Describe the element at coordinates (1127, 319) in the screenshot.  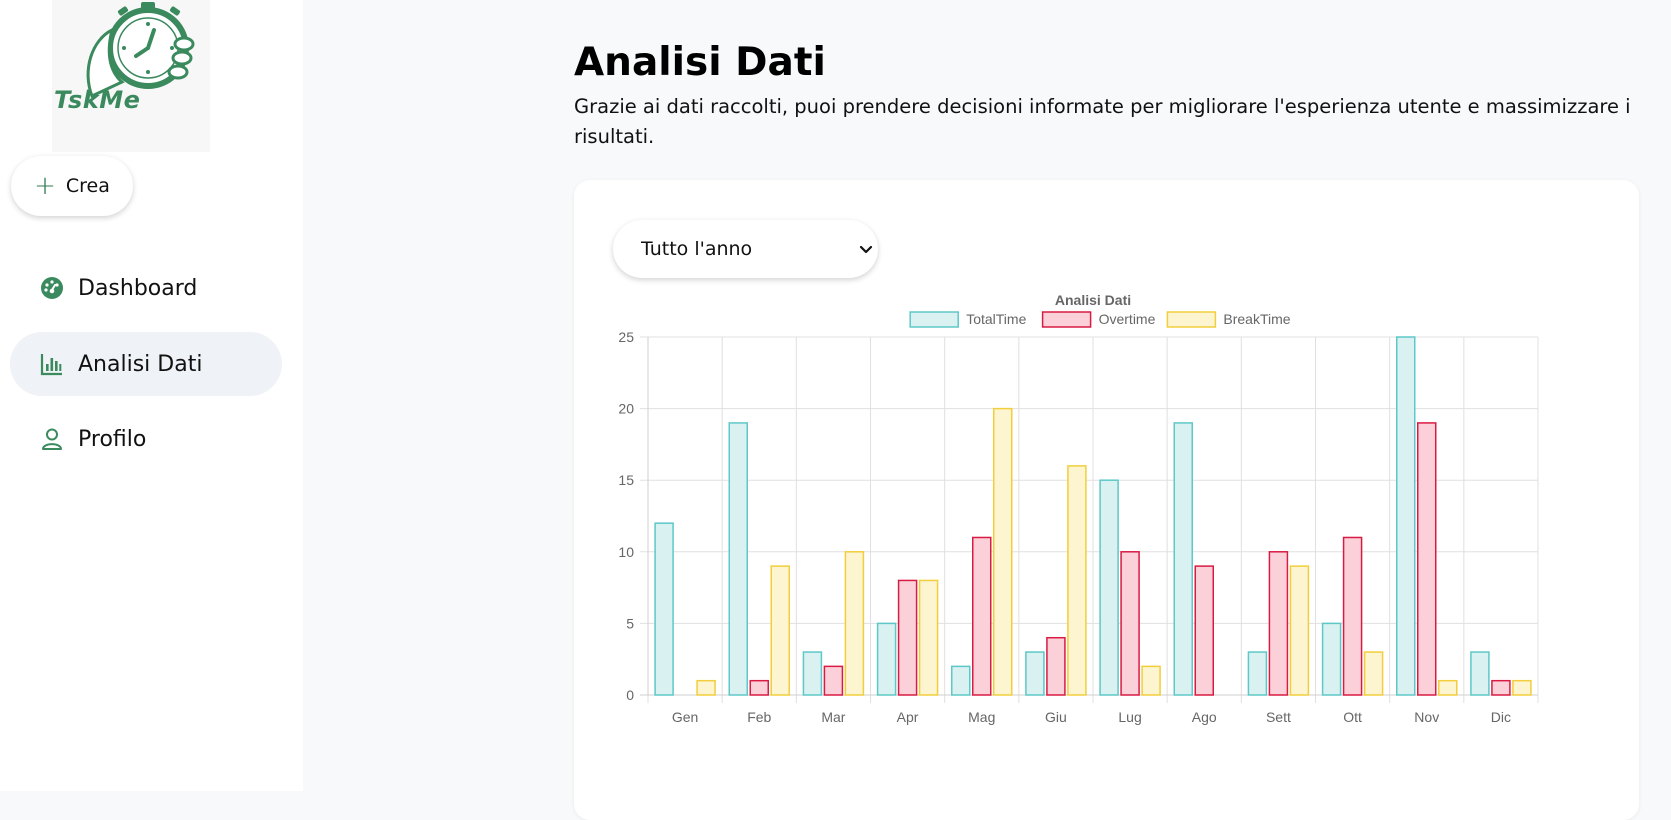
I see `legend-label-overtime: Overtime` at that location.